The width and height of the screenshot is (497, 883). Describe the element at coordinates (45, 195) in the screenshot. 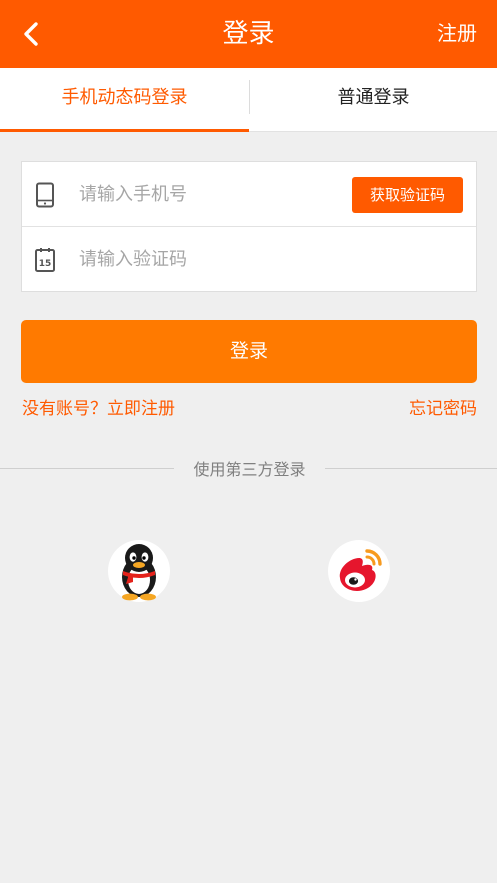

I see `phone-icon` at that location.